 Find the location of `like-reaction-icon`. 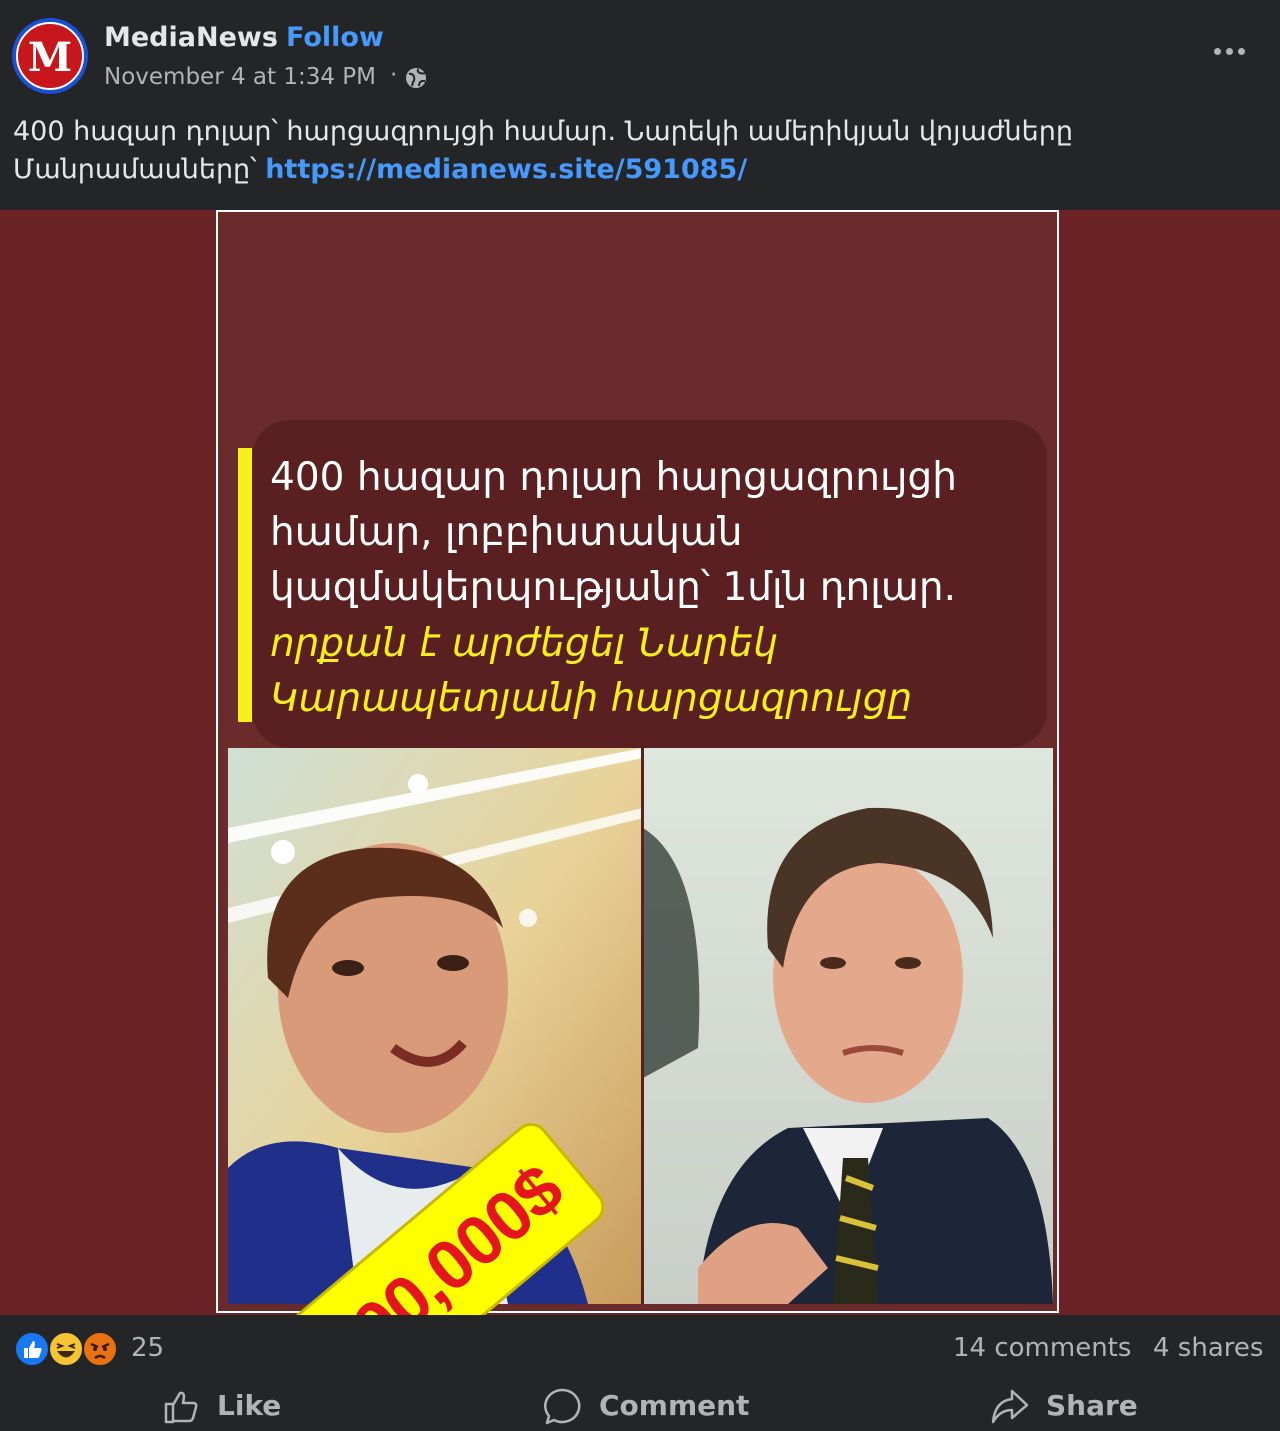

like-reaction-icon is located at coordinates (32, 1349).